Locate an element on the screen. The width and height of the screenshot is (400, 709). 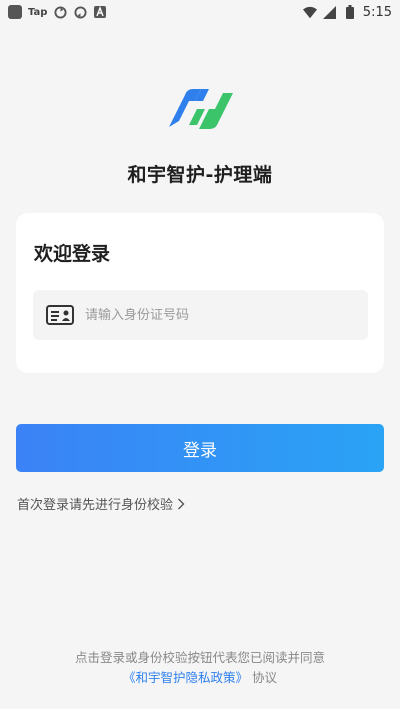
app-logo is located at coordinates (201, 109).